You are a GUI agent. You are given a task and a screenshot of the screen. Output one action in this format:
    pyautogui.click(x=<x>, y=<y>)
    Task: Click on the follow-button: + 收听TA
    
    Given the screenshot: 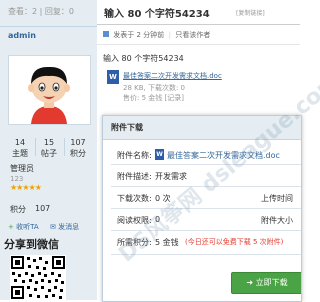 What is the action you would take?
    pyautogui.click(x=23, y=227)
    